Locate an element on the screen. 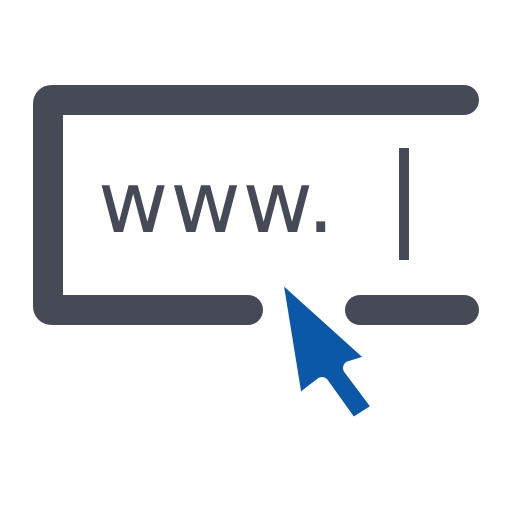  address-text: www. is located at coordinates (217, 203).